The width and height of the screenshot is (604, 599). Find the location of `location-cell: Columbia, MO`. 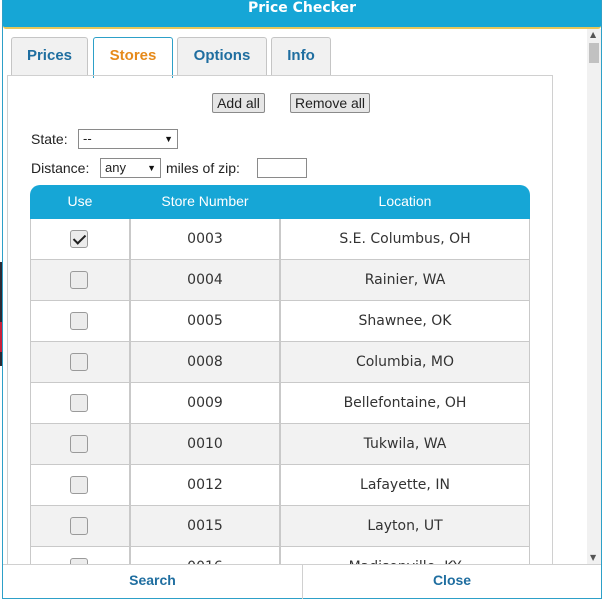

location-cell: Columbia, MO is located at coordinates (405, 362).